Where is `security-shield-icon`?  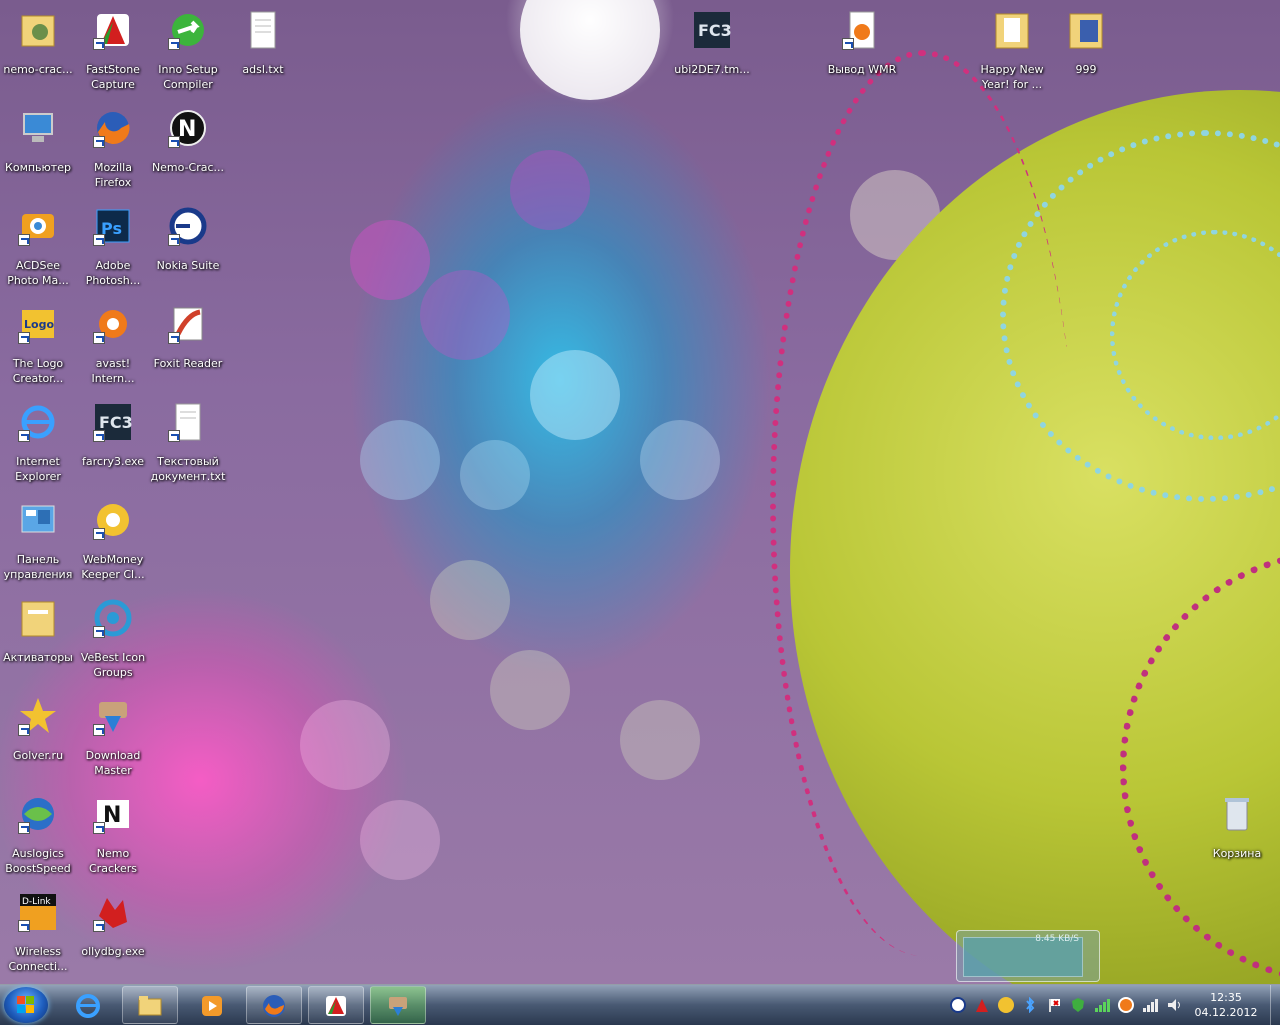
security-shield-icon is located at coordinates (1078, 1005).